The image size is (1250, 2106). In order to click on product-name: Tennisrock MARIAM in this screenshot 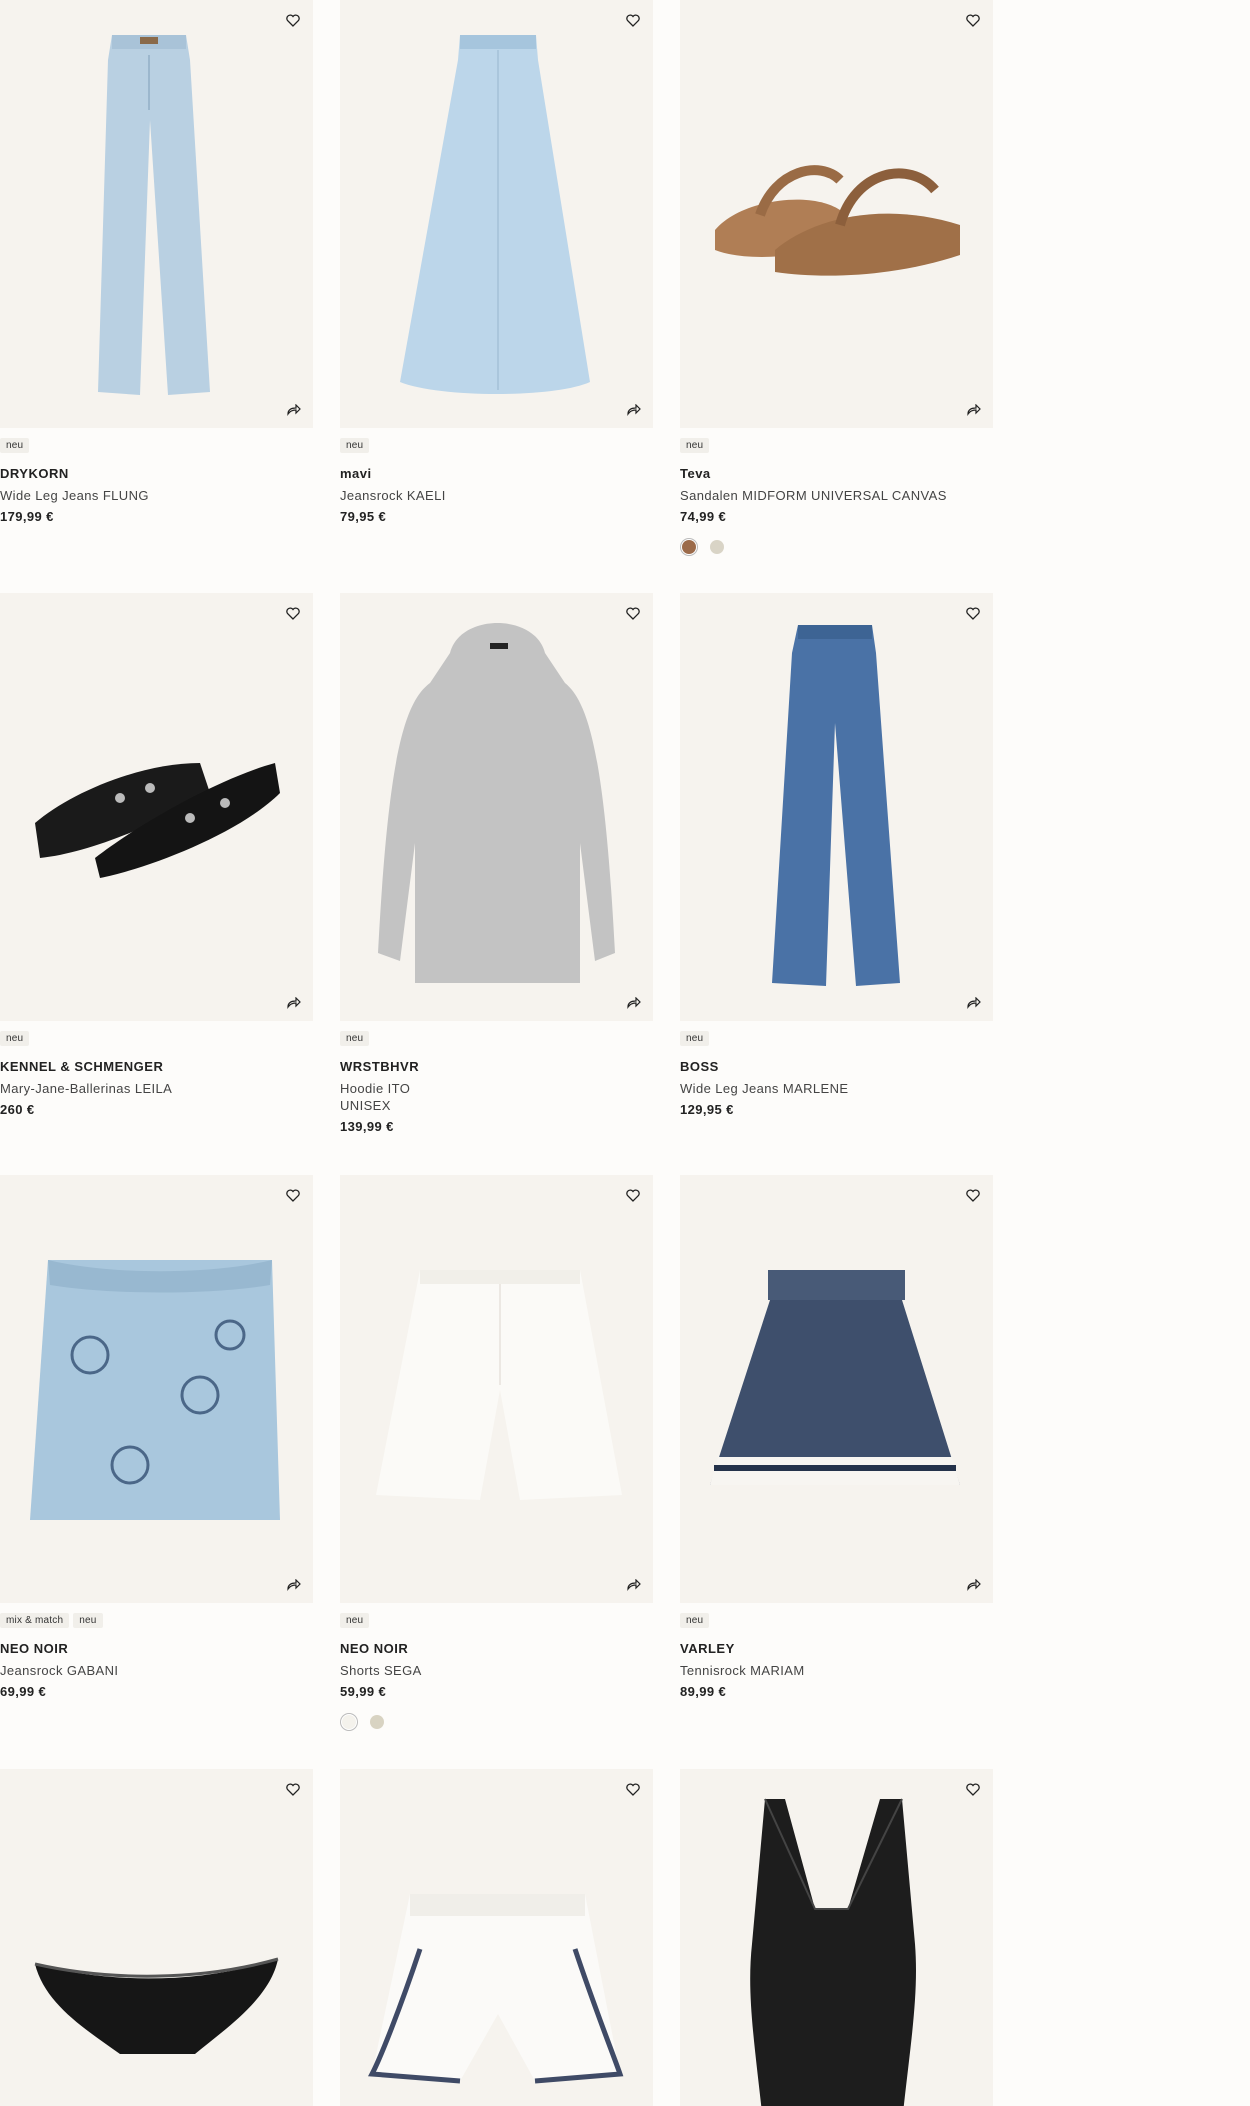, I will do `click(836, 1670)`.